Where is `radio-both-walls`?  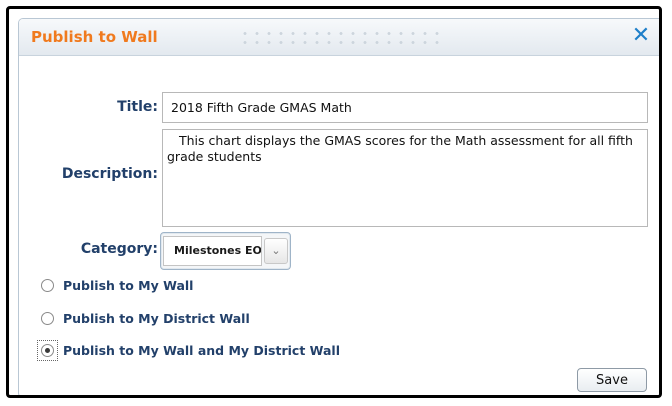 radio-both-walls is located at coordinates (47, 350).